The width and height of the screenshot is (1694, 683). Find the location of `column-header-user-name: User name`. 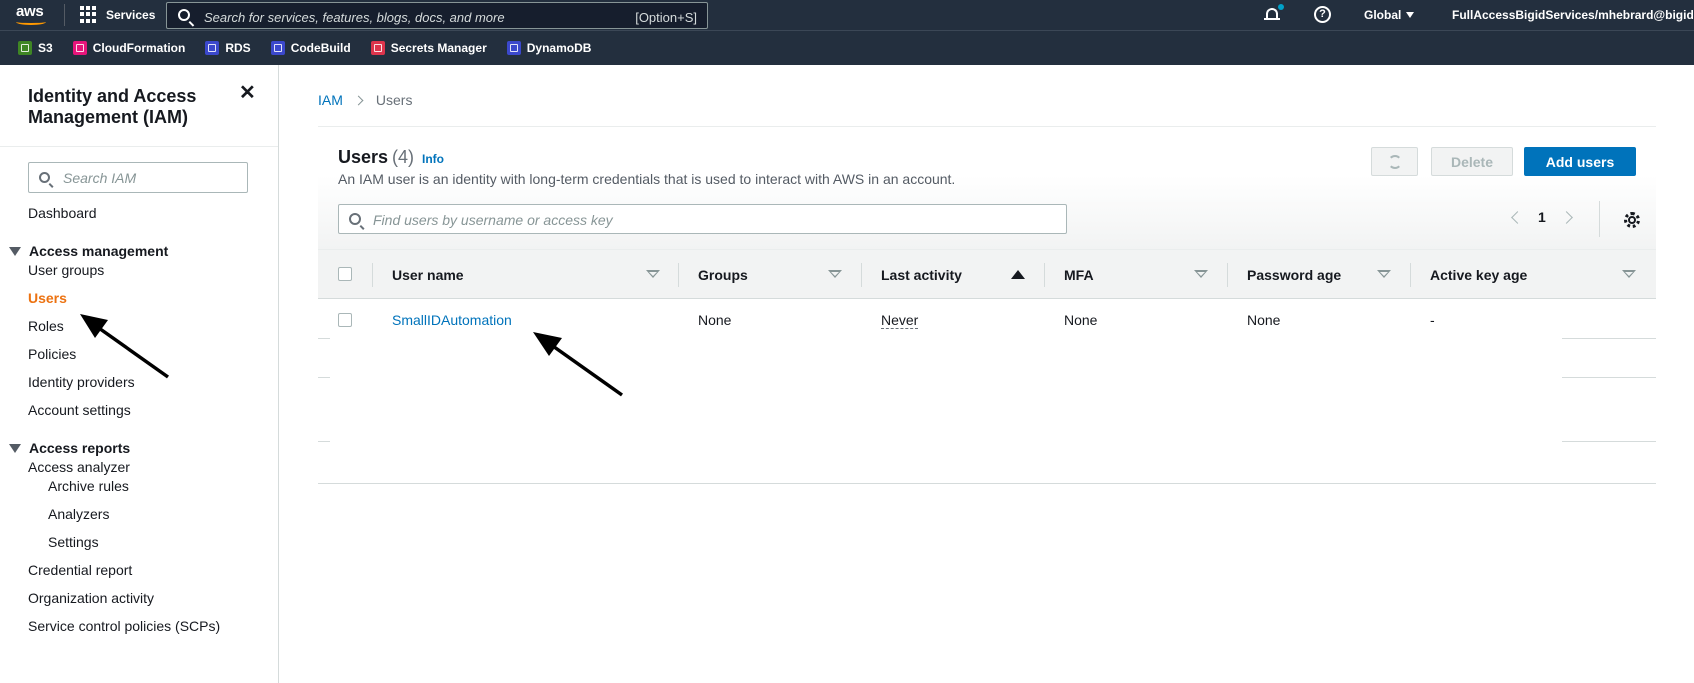

column-header-user-name: User name is located at coordinates (428, 275).